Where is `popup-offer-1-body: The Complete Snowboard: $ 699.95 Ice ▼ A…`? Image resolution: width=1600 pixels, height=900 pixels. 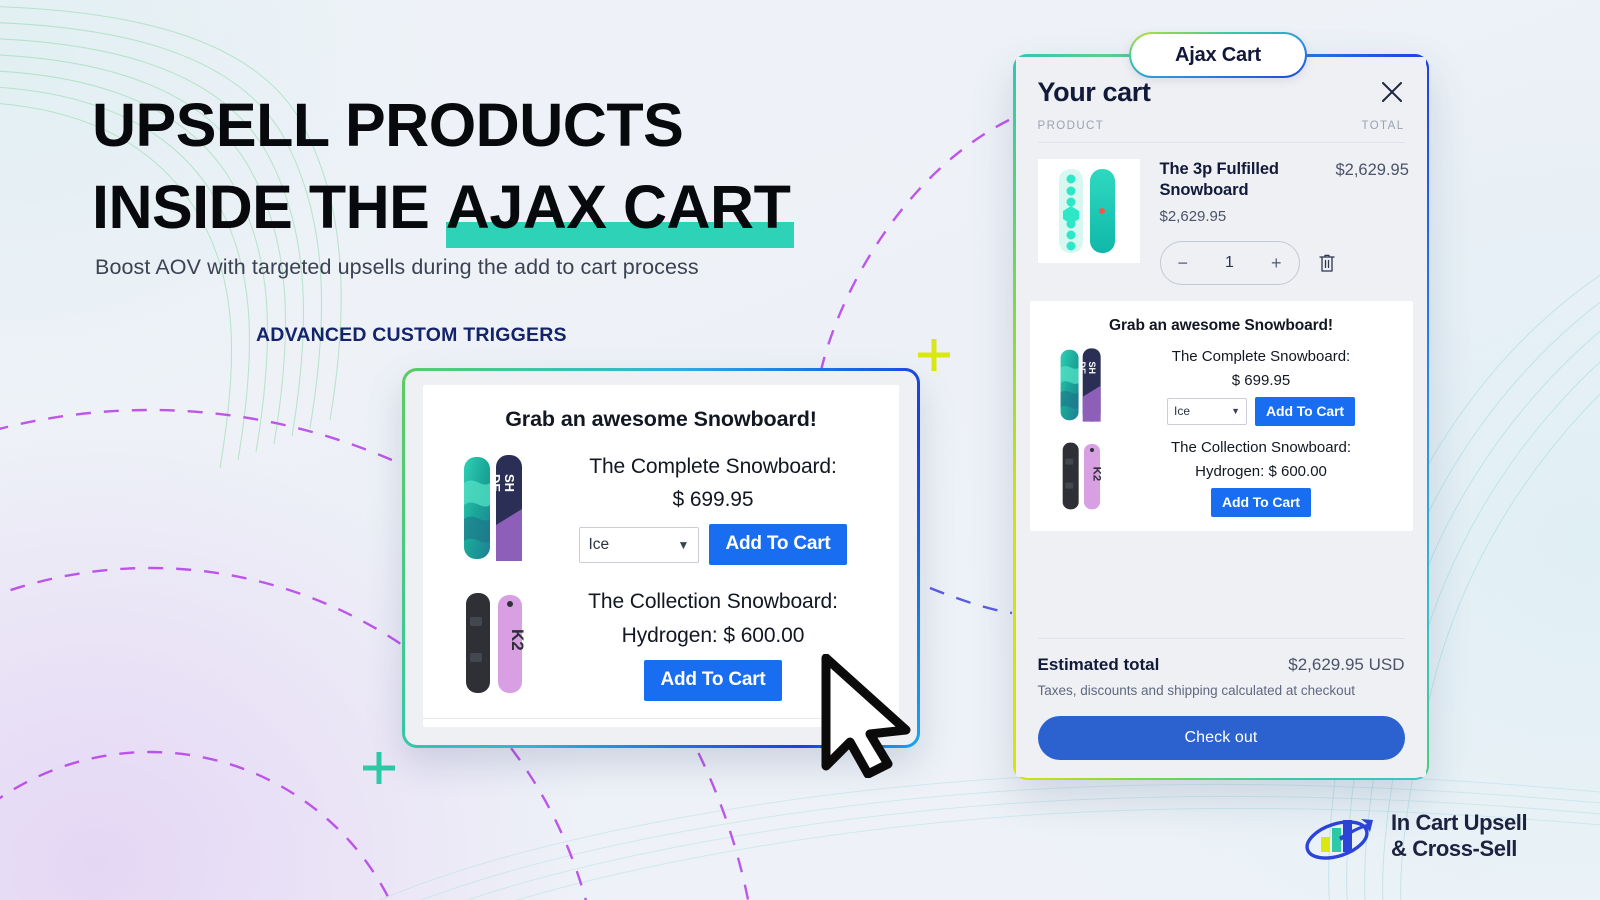 popup-offer-1-body: The Complete Snowboard: $ 699.95 Ice ▼ A… is located at coordinates (713, 508).